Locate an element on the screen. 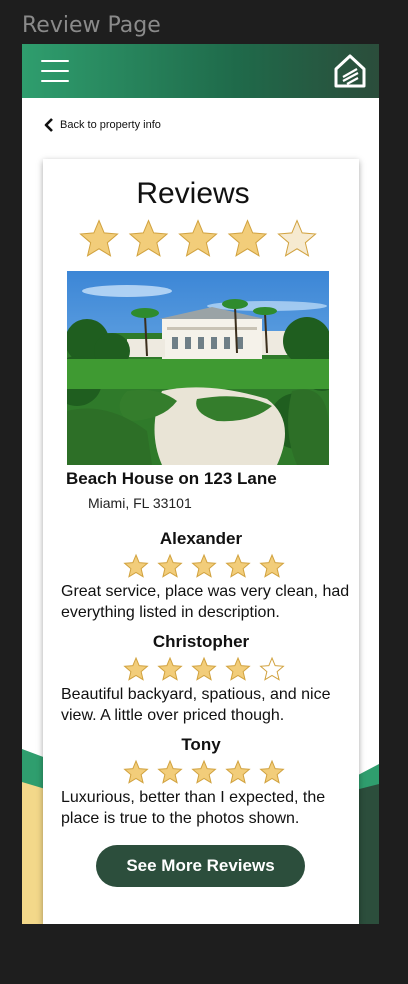  see-more-reviews-button: See More Reviews is located at coordinates (200, 866).